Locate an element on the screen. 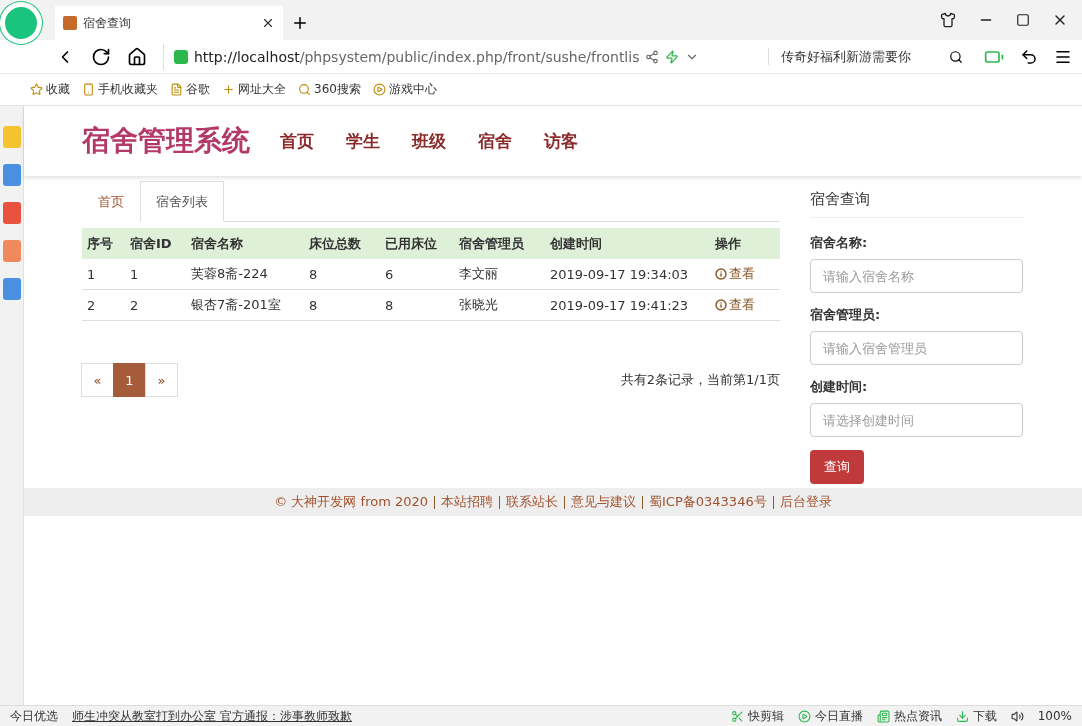 This screenshot has width=1082, height=726. nav-link: 学生 is located at coordinates (363, 141).